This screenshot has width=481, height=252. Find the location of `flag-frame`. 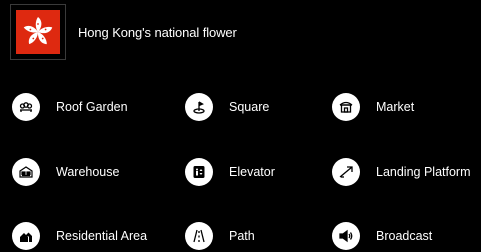

flag-frame is located at coordinates (38, 32).